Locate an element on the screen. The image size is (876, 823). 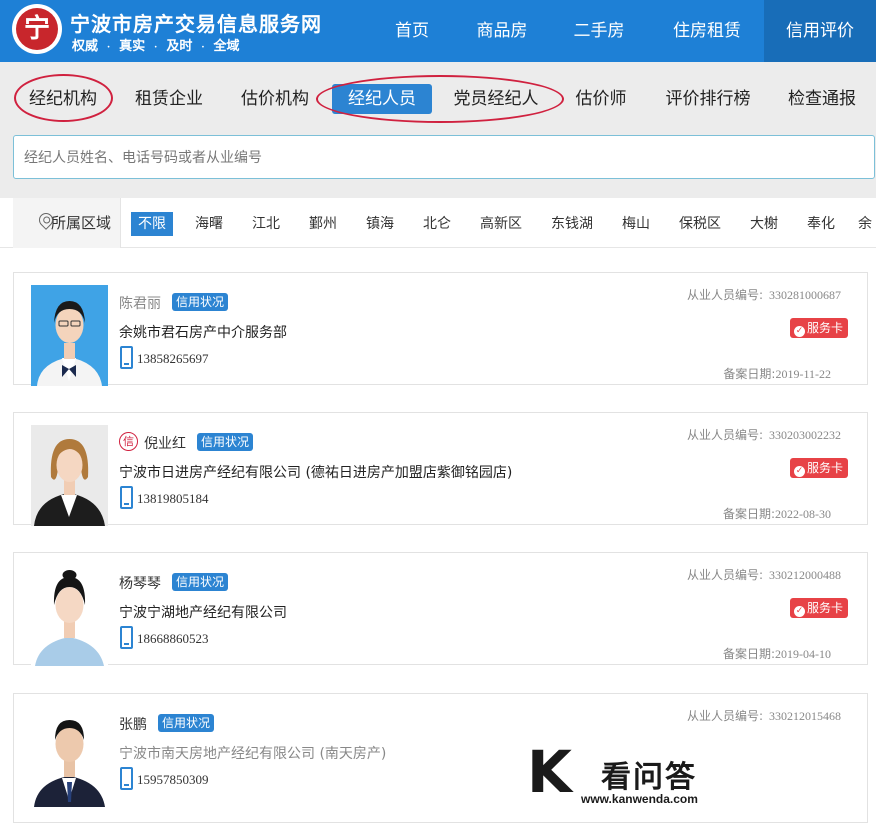
watermark-k-logo-icon: K is located at coordinates (549, 772).